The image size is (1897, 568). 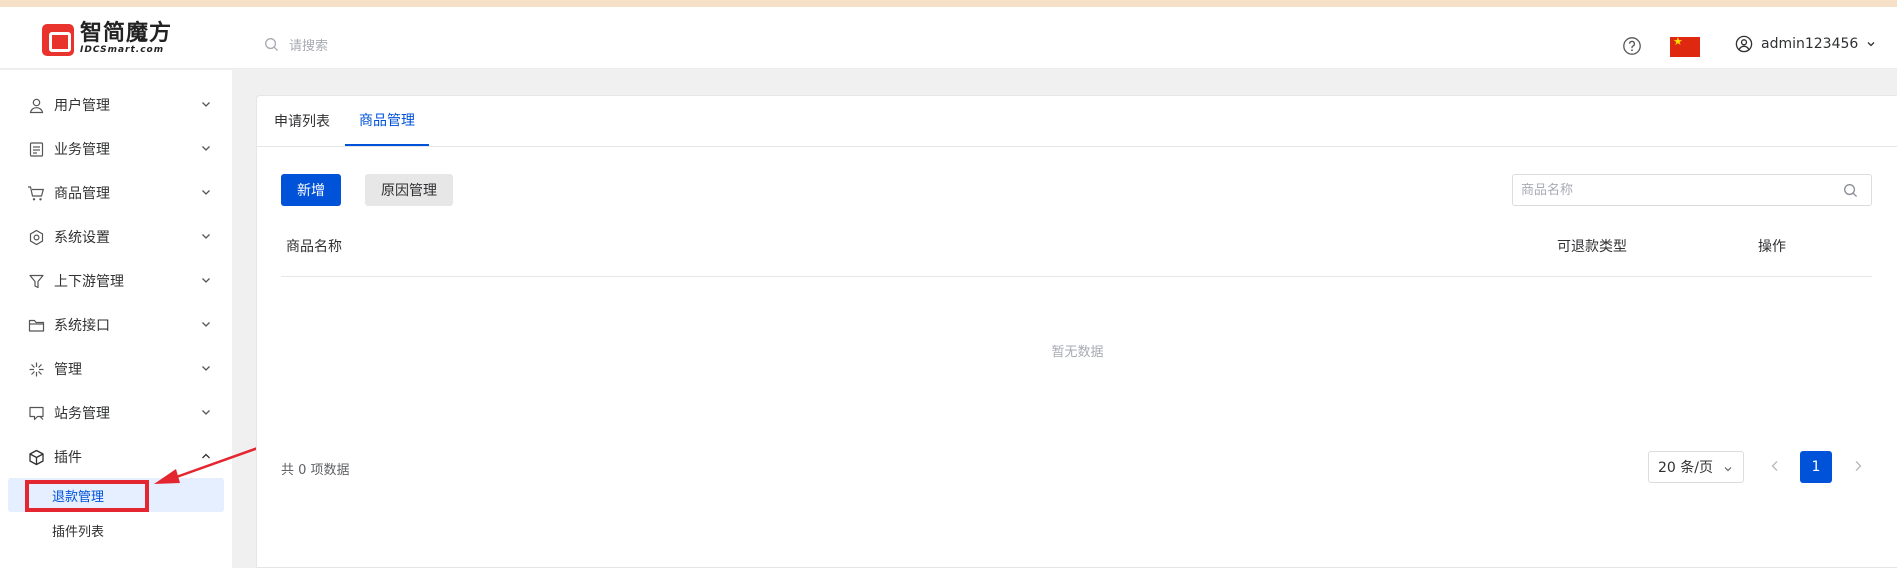 What do you see at coordinates (36, 457) in the screenshot?
I see `box-icon` at bounding box center [36, 457].